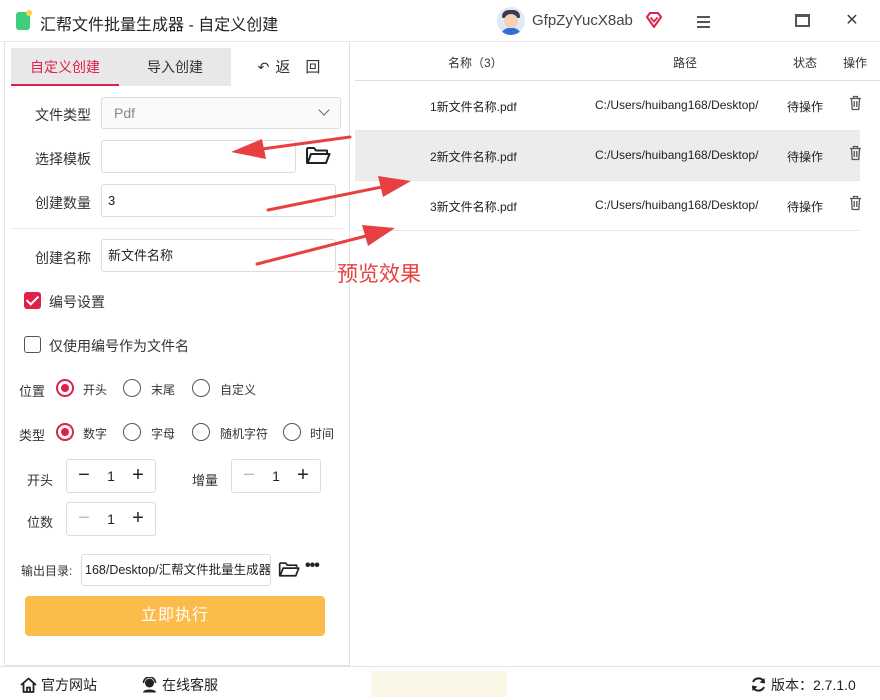 The height and width of the screenshot is (700, 880). Describe the element at coordinates (65, 67) in the screenshot. I see `tab-custom-create: 自定义创建` at that location.